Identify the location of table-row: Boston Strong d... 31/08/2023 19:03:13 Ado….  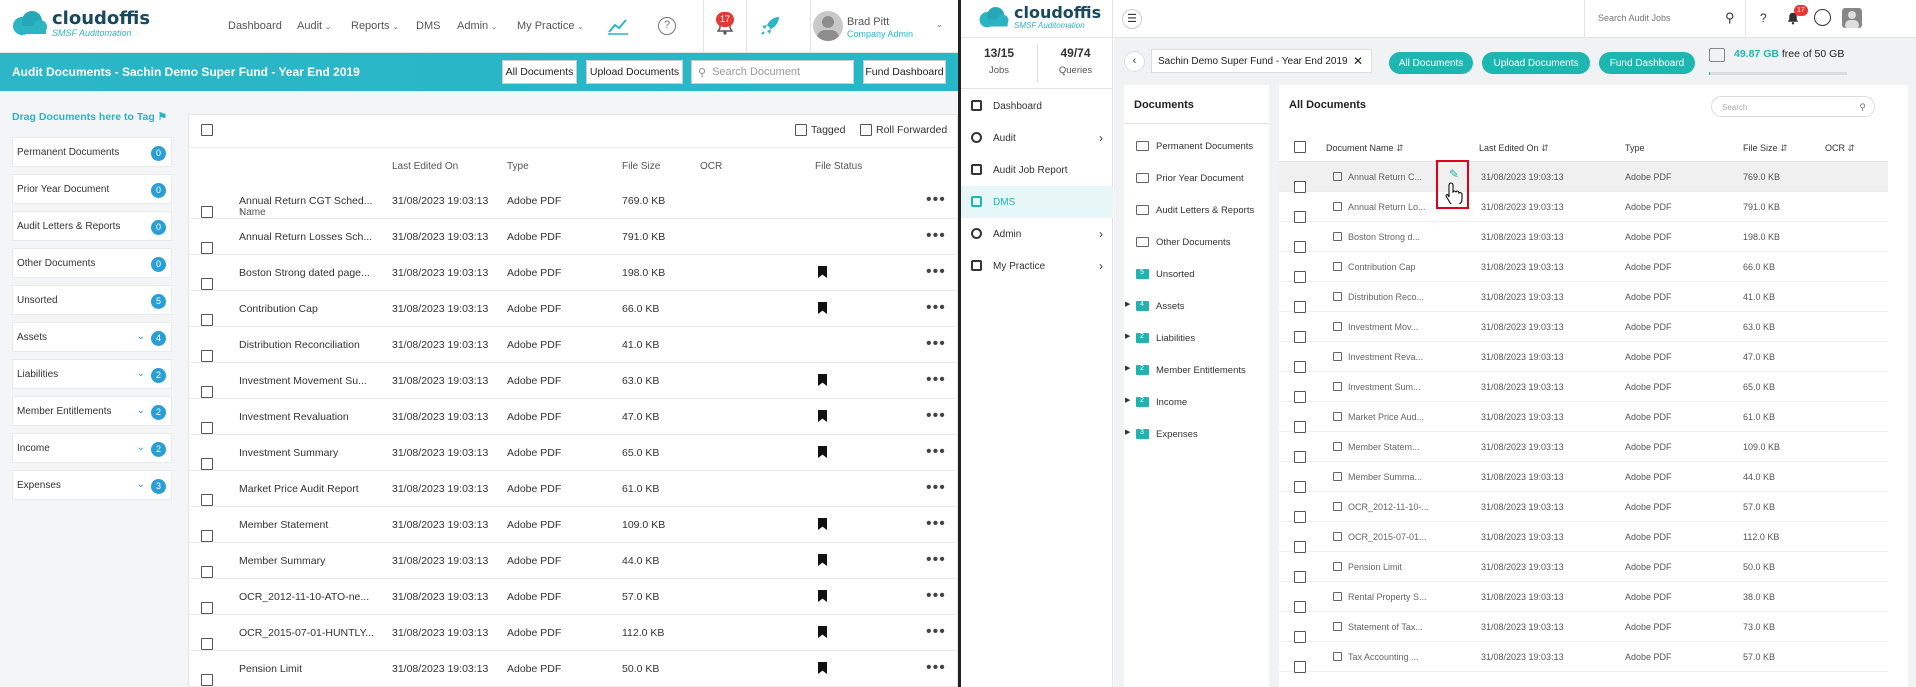
(1583, 237).